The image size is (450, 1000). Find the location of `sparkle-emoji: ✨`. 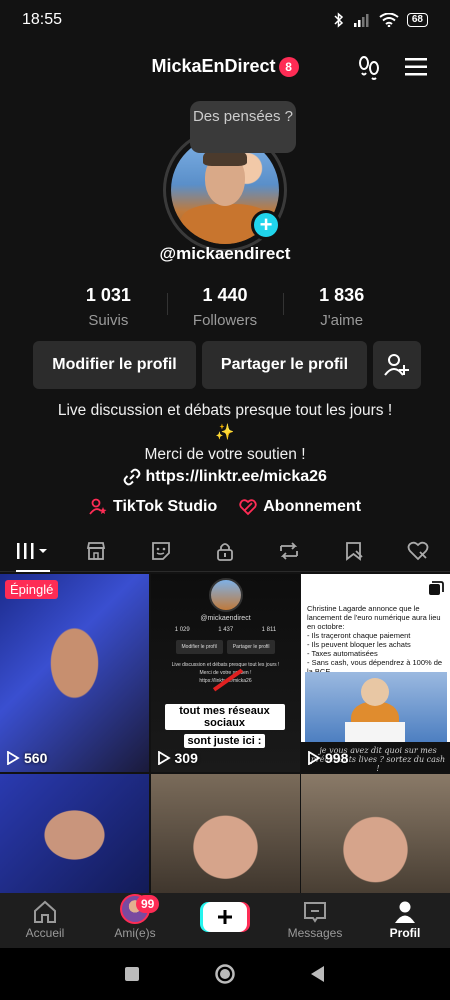

sparkle-emoji: ✨ is located at coordinates (225, 432).